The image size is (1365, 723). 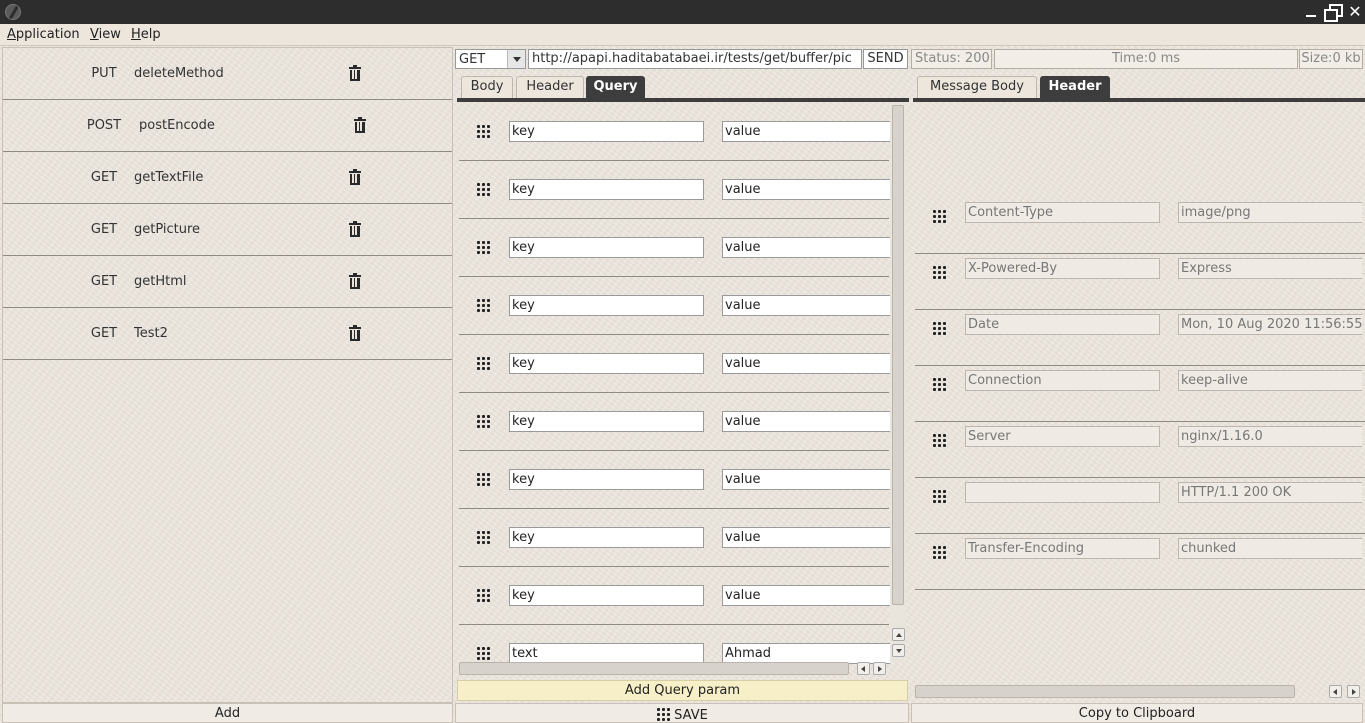 What do you see at coordinates (1140, 394) in the screenshot?
I see `header-row: Connection keep-alive` at bounding box center [1140, 394].